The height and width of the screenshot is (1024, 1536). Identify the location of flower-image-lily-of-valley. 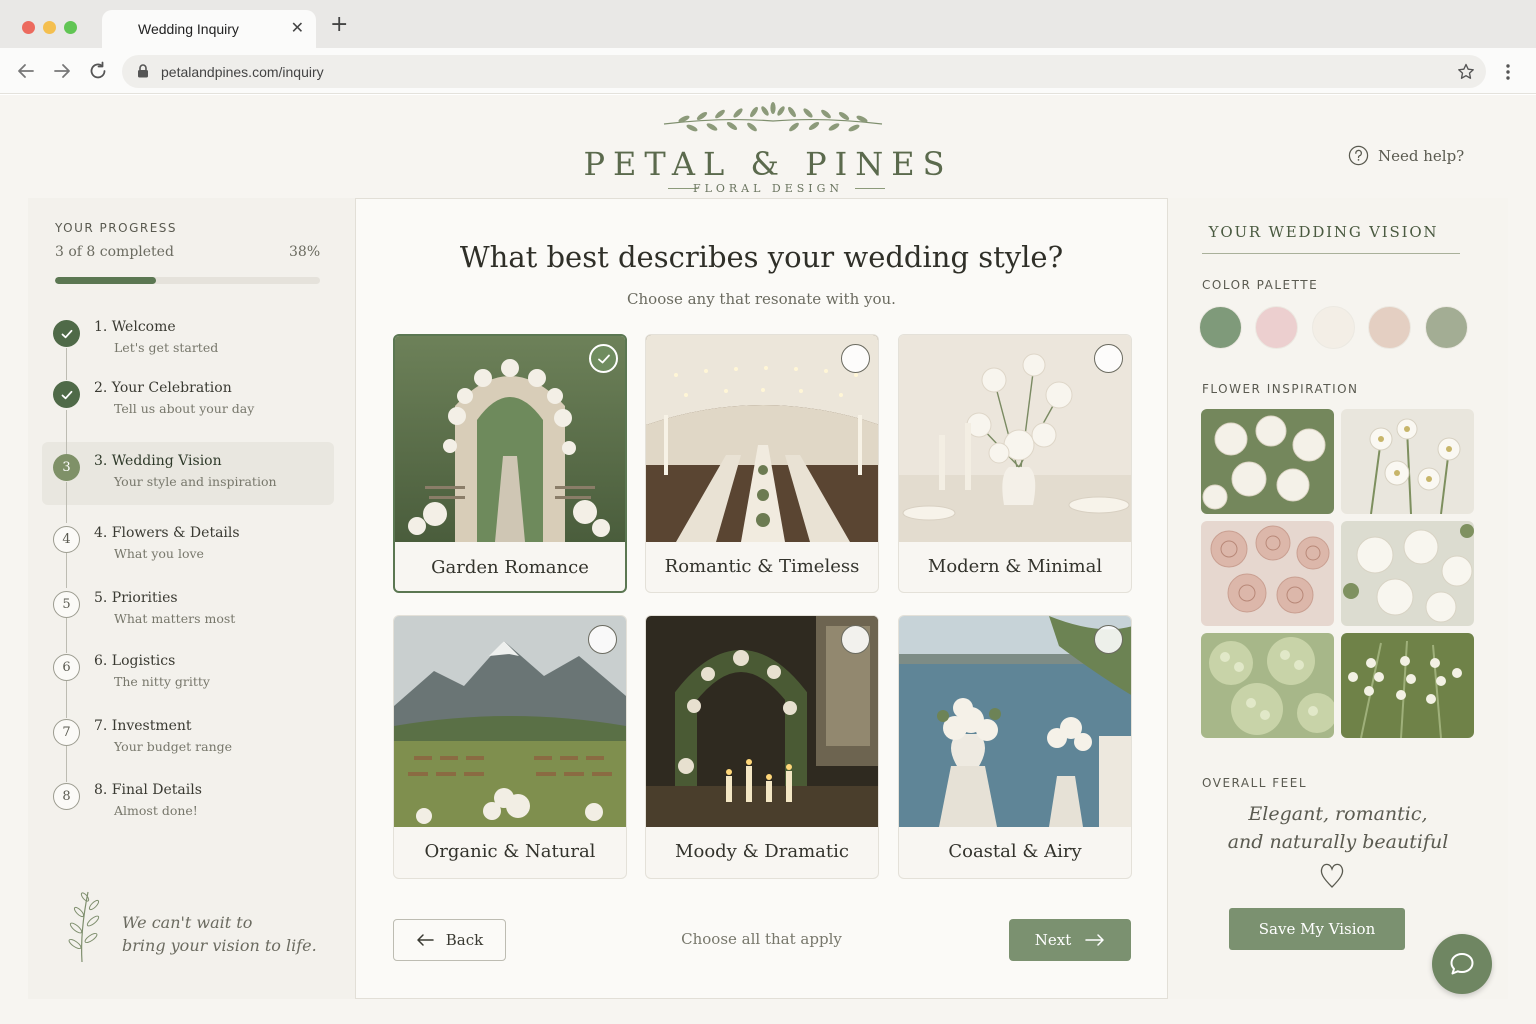
(1407, 685).